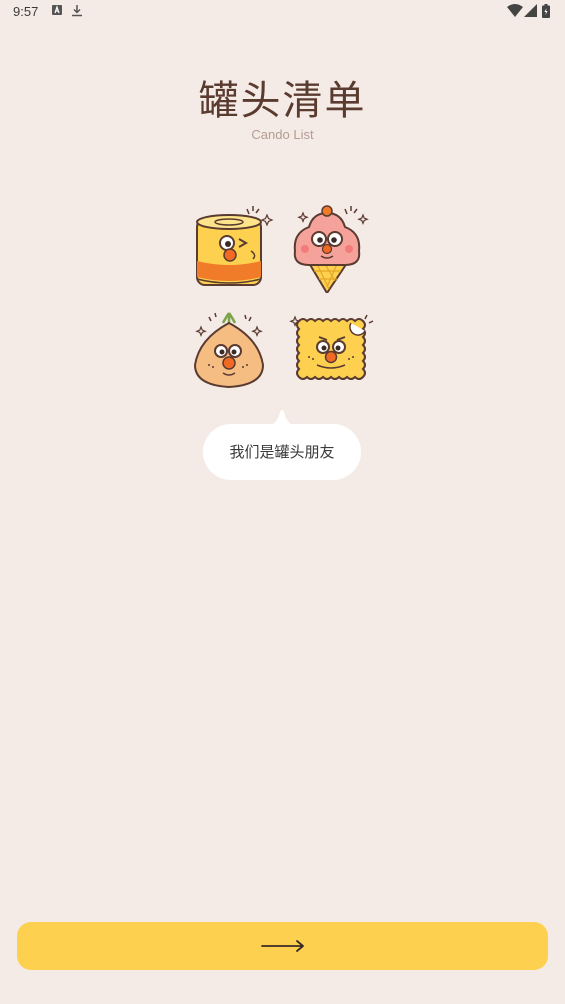  What do you see at coordinates (282, 12) in the screenshot?
I see `status-bar: 9:57` at bounding box center [282, 12].